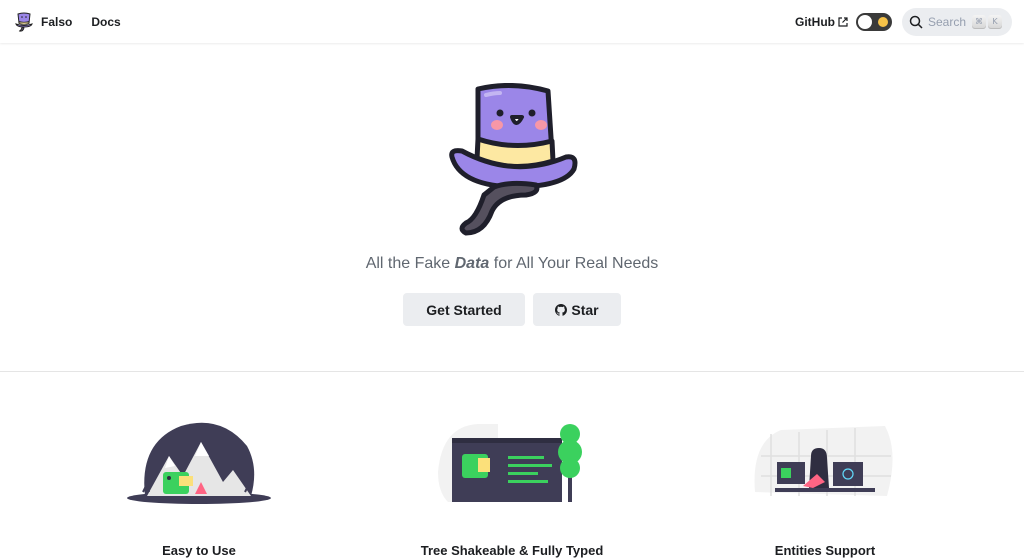  What do you see at coordinates (995, 21) in the screenshot?
I see `key-k: K` at bounding box center [995, 21].